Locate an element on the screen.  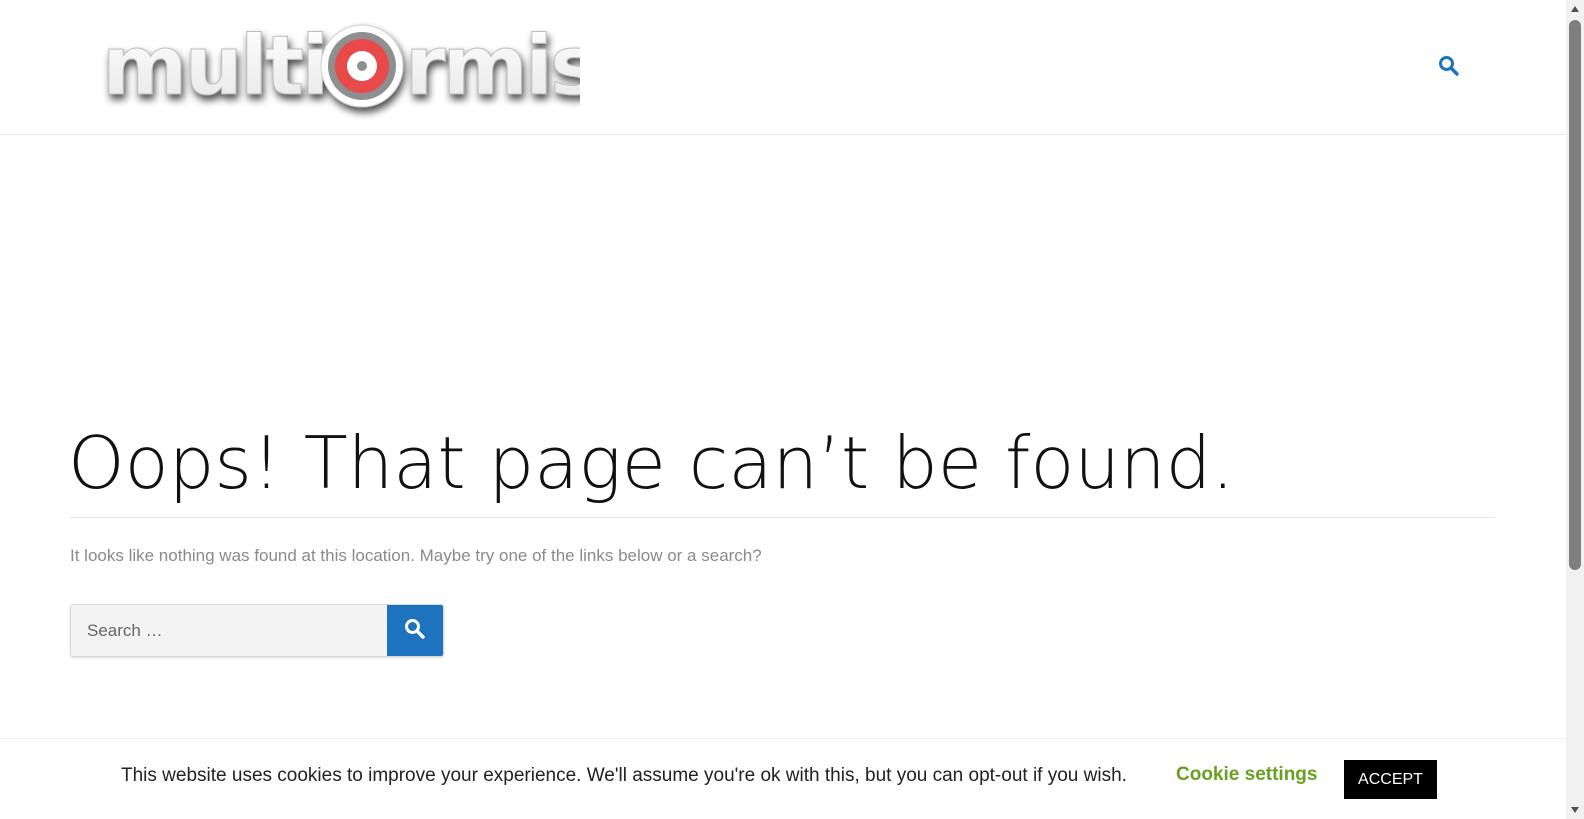
cookie-settings-link: Cookie settings is located at coordinates (1246, 775).